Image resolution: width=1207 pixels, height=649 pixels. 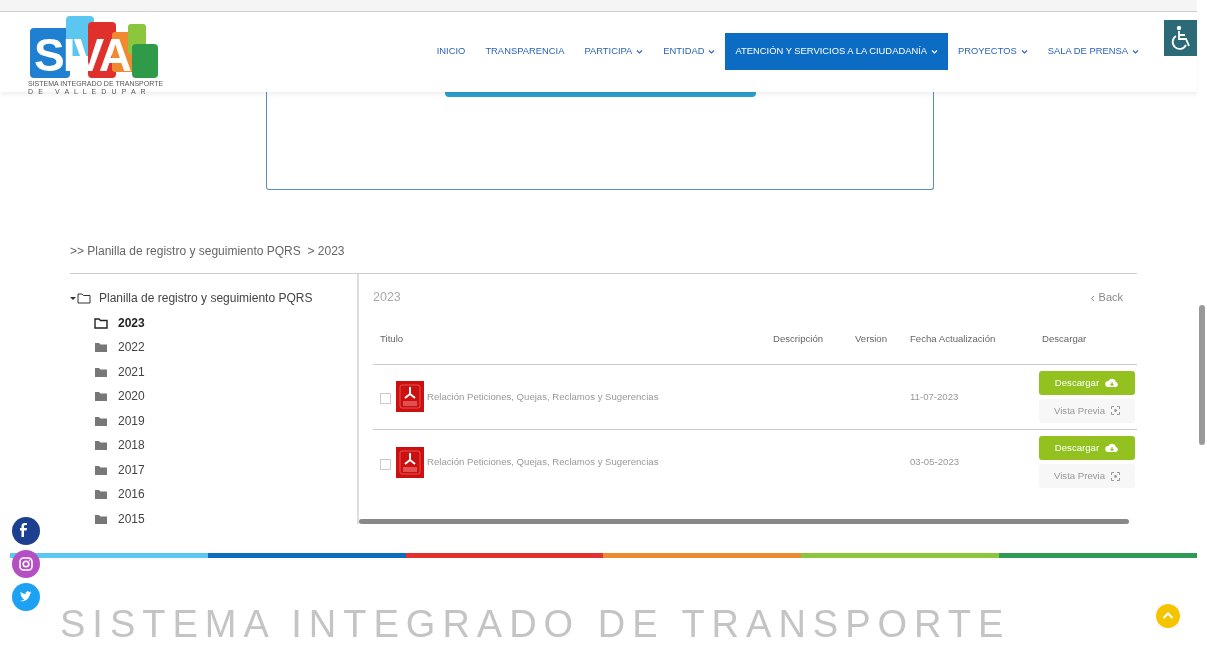 What do you see at coordinates (225, 420) in the screenshot?
I see `tree-item: 2019` at bounding box center [225, 420].